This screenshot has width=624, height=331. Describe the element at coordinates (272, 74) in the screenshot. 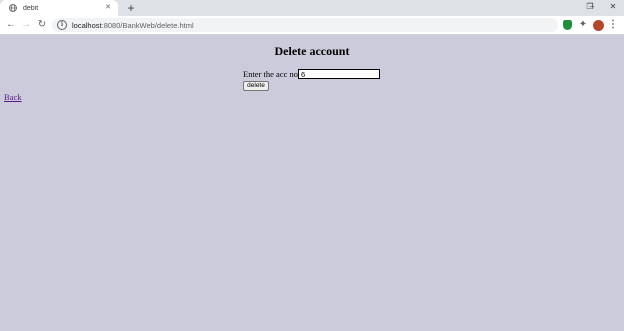

I see `acc-no-label: Enter the acc no.` at that location.